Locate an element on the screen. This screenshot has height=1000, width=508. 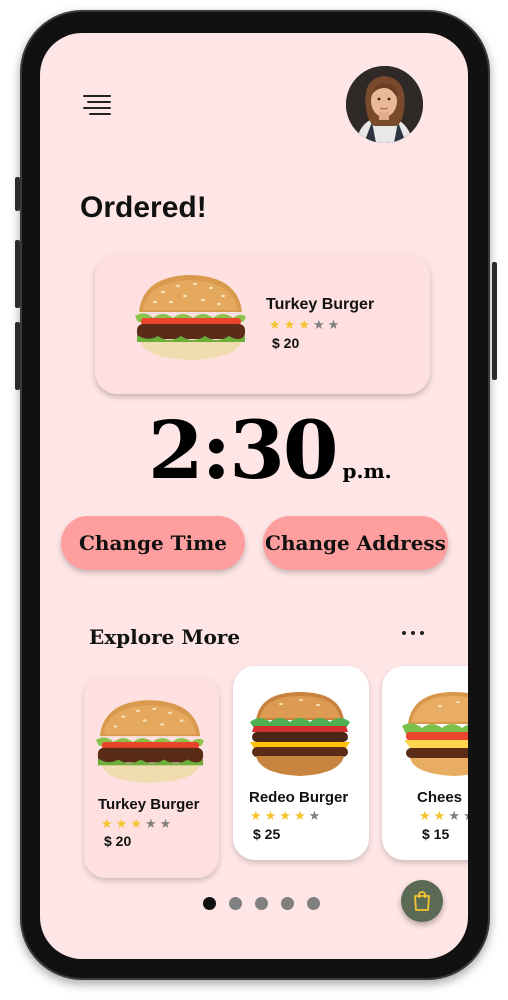
redeo-burger-image is located at coordinates (300, 734).